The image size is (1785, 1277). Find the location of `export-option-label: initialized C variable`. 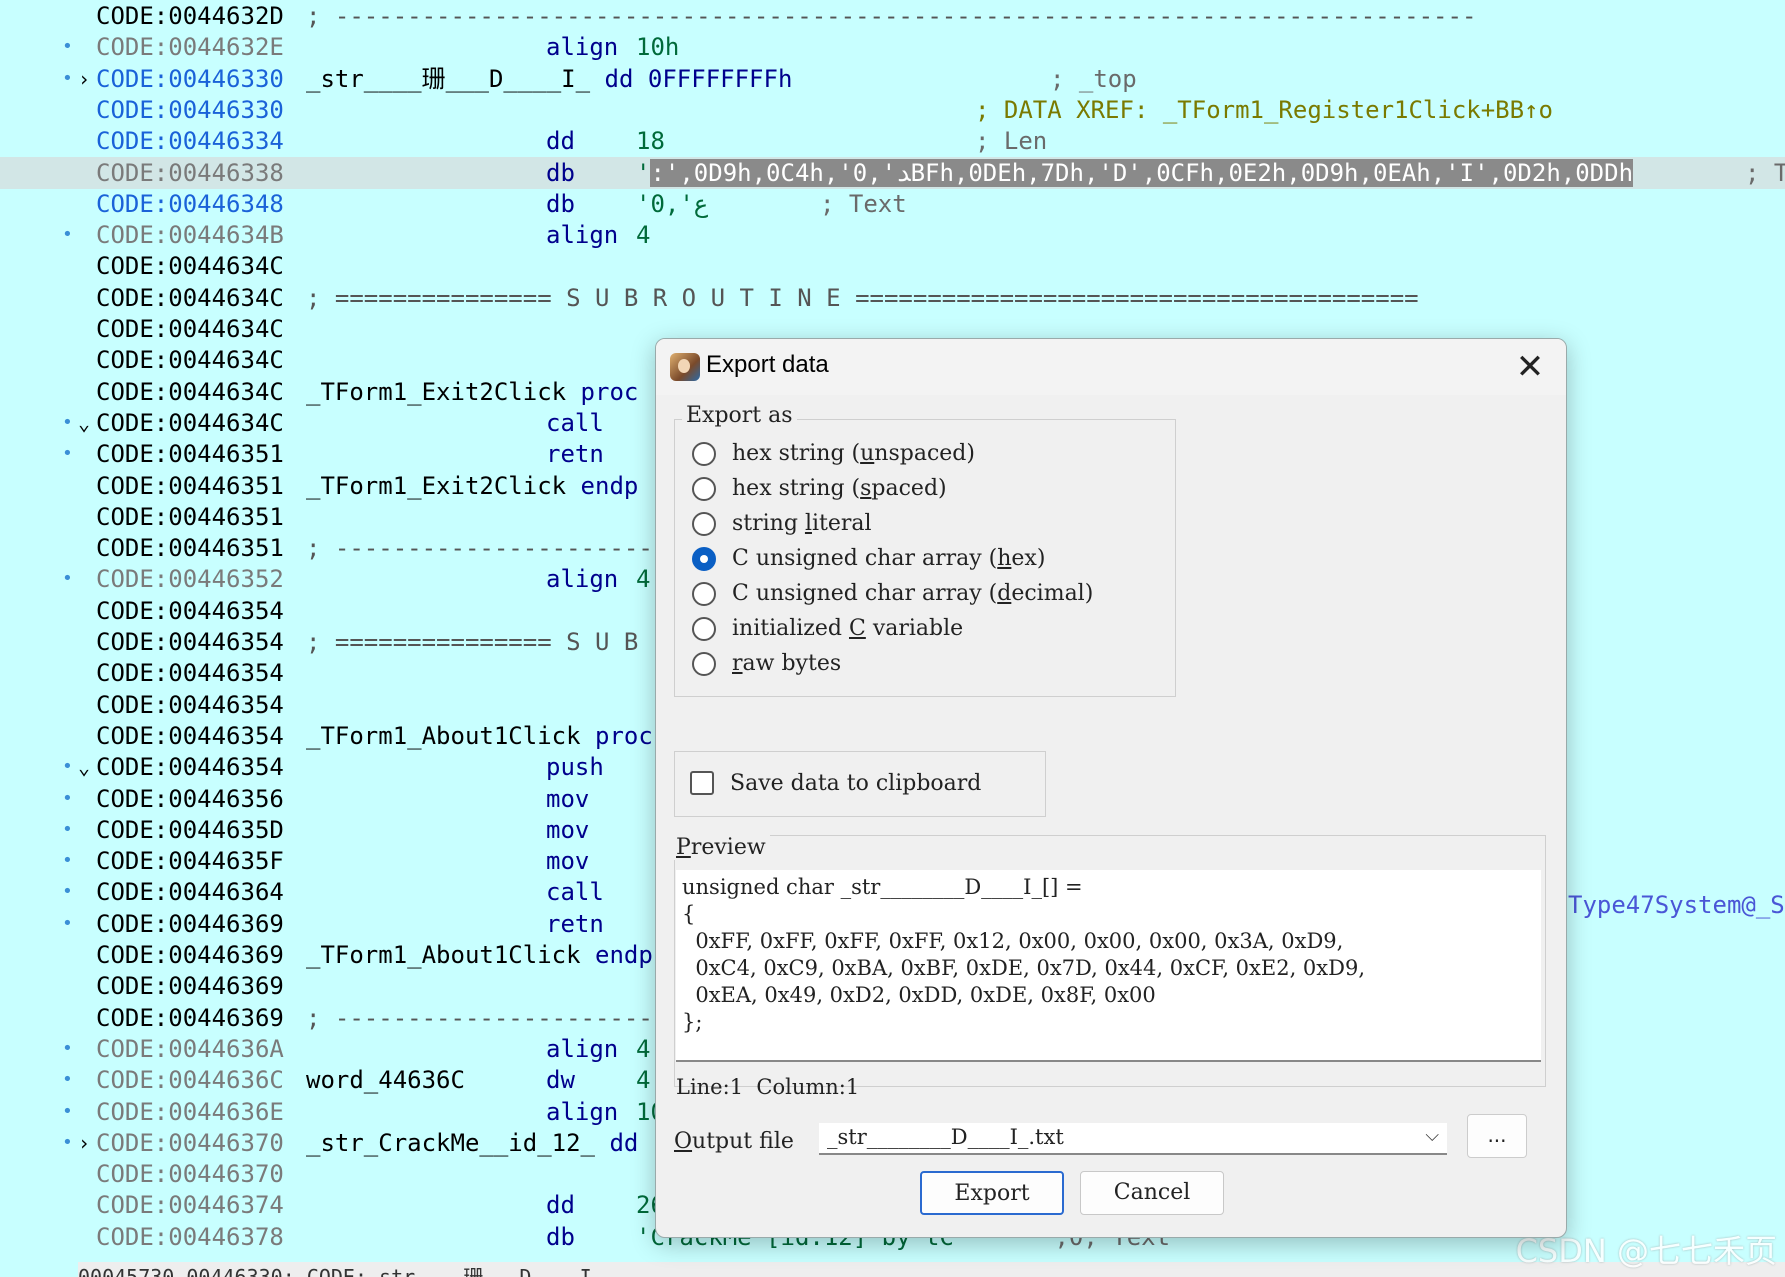

export-option-label: initialized C variable is located at coordinates (848, 628).